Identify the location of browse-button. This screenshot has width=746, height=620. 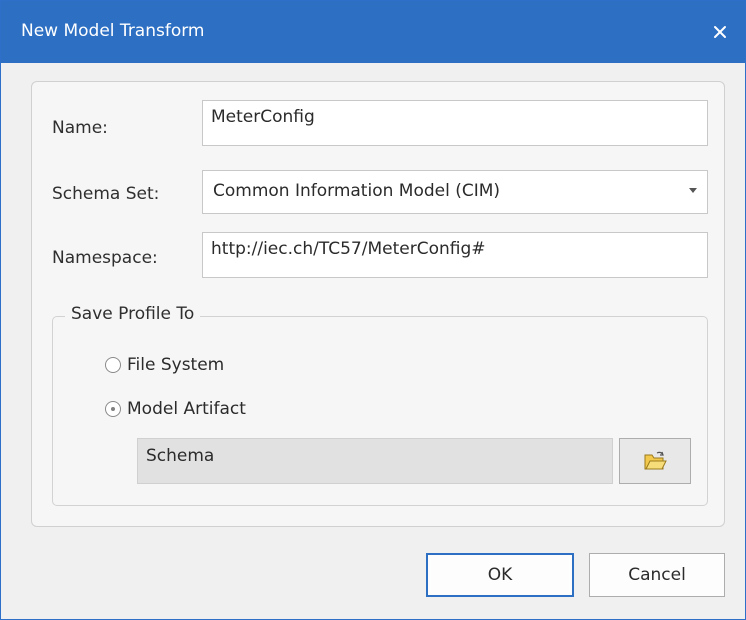
(655, 461).